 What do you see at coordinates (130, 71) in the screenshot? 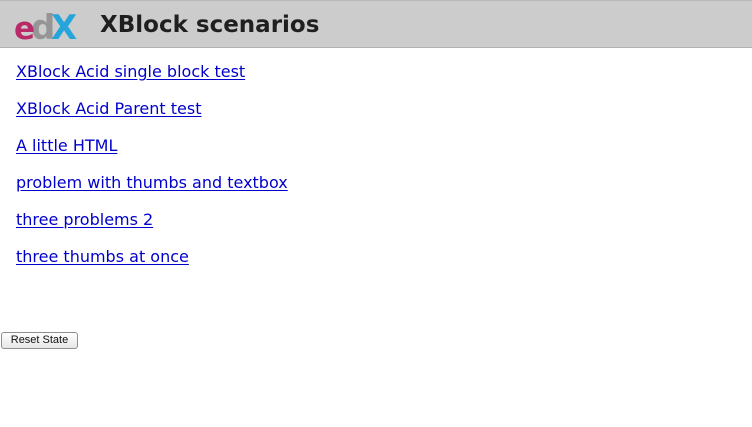
I see `scenario-link: XBlock Acid single block test` at bounding box center [130, 71].